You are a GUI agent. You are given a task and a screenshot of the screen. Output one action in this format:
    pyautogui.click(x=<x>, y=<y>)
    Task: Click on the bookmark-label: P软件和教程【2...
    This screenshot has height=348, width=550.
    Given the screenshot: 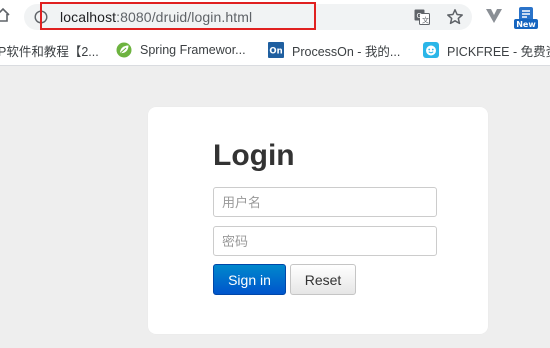 What is the action you would take?
    pyautogui.click(x=49, y=51)
    